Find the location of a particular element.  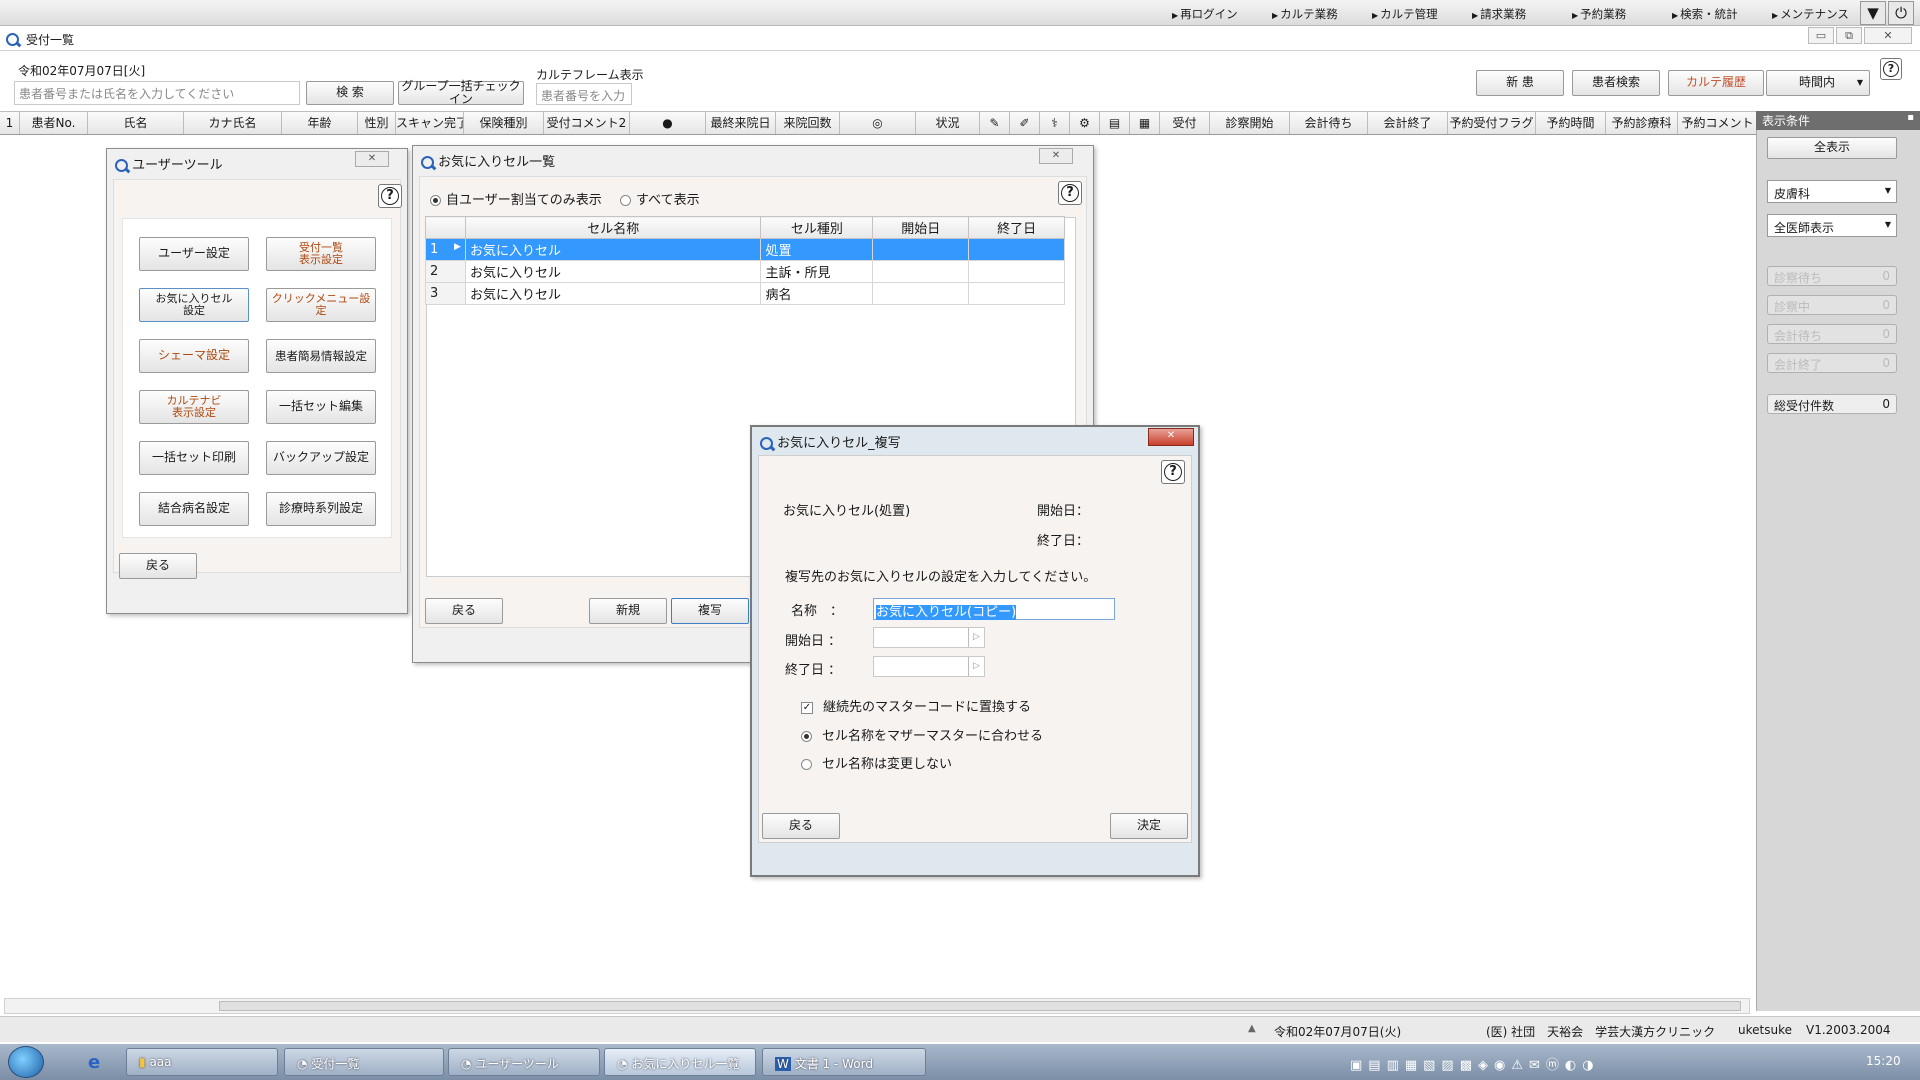

stamp-icon: ⚙ is located at coordinates (1085, 123).